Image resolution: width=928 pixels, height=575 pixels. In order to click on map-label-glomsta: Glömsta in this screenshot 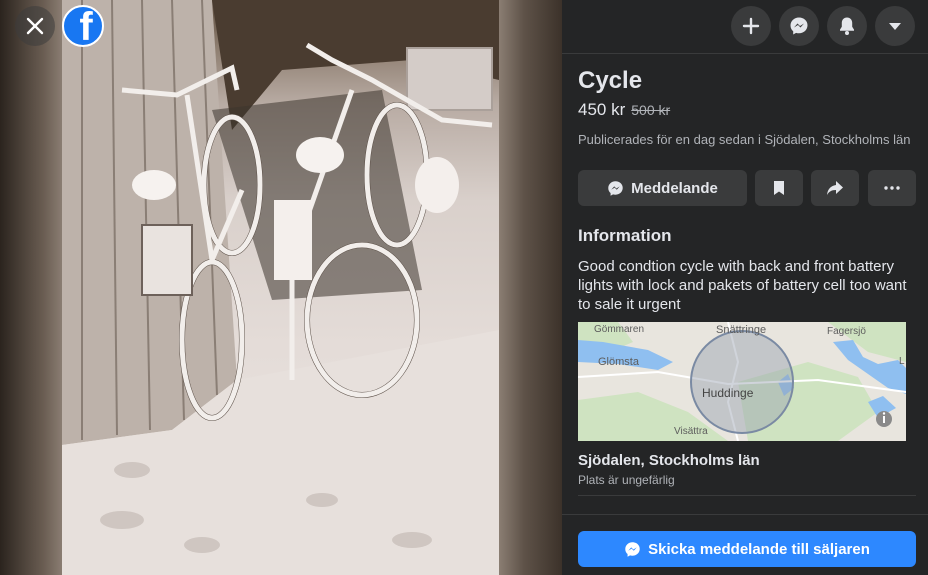, I will do `click(618, 362)`.